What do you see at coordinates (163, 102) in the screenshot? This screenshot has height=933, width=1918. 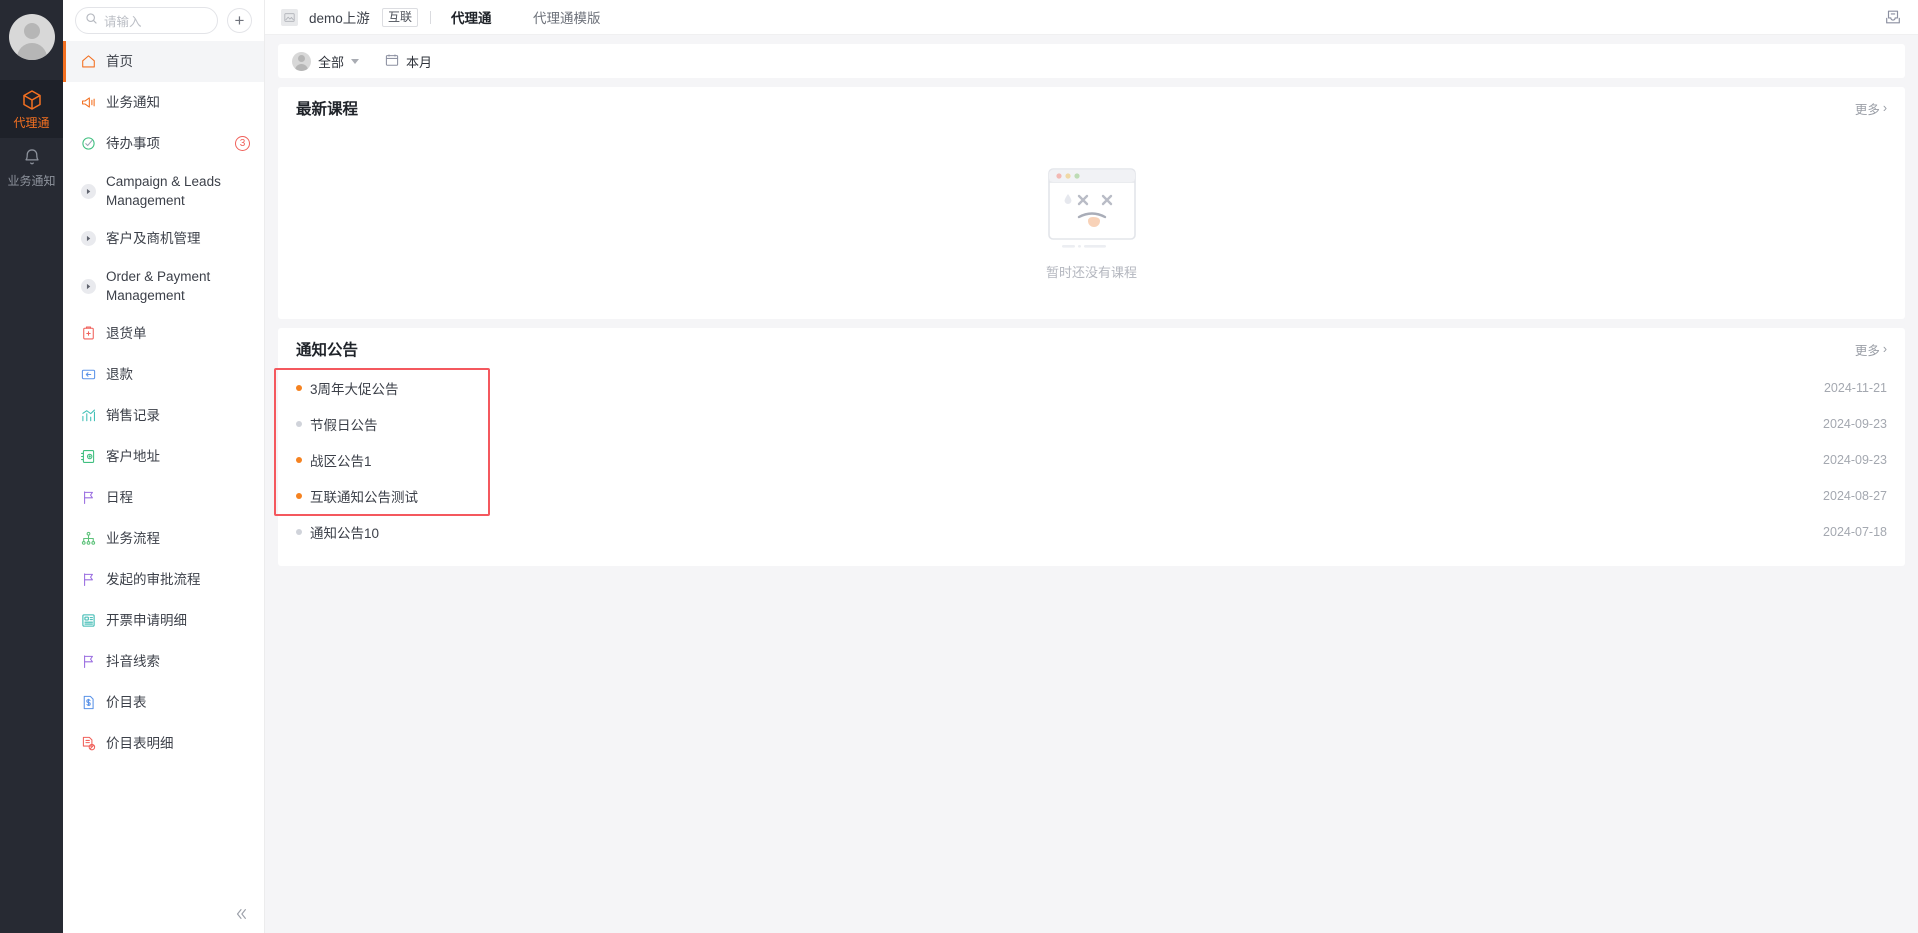 I see `sidebar-item-2: 业务通知` at bounding box center [163, 102].